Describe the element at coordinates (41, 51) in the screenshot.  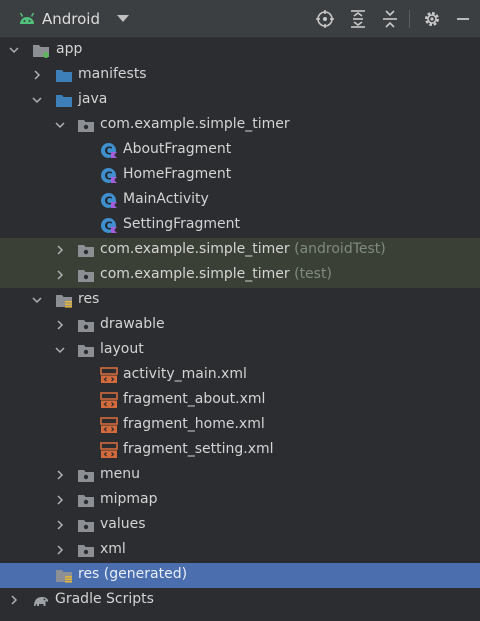
I see `module-folder-icon` at that location.